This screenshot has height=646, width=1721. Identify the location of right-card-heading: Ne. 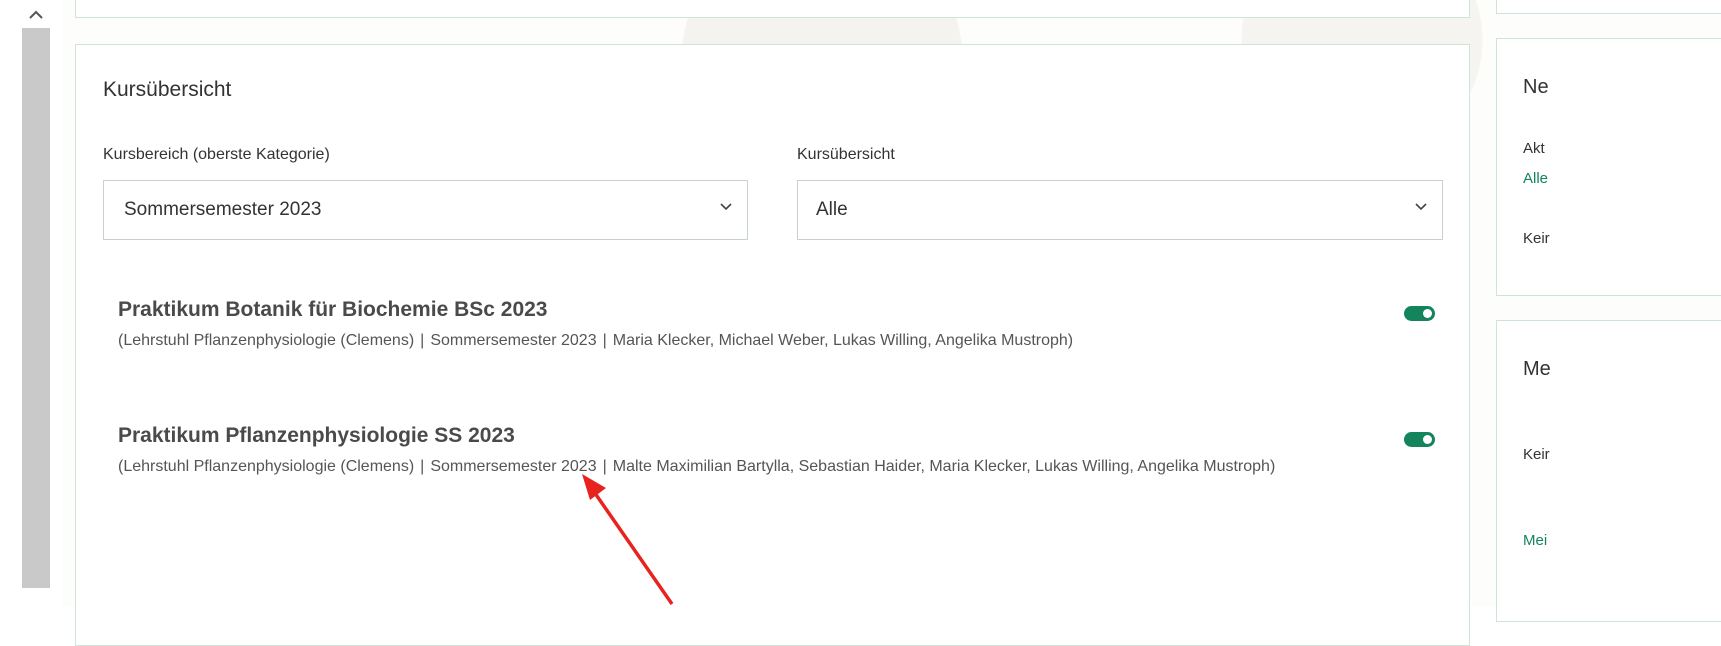
(1536, 87).